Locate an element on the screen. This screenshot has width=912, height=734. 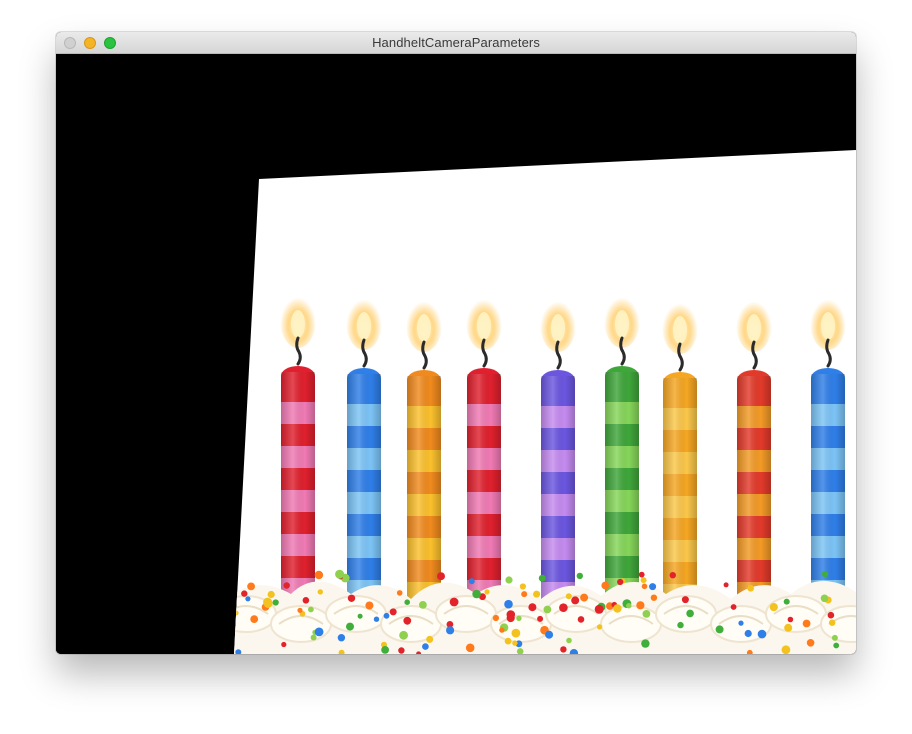
title-bar: HandheltCameraParameters is located at coordinates (456, 43).